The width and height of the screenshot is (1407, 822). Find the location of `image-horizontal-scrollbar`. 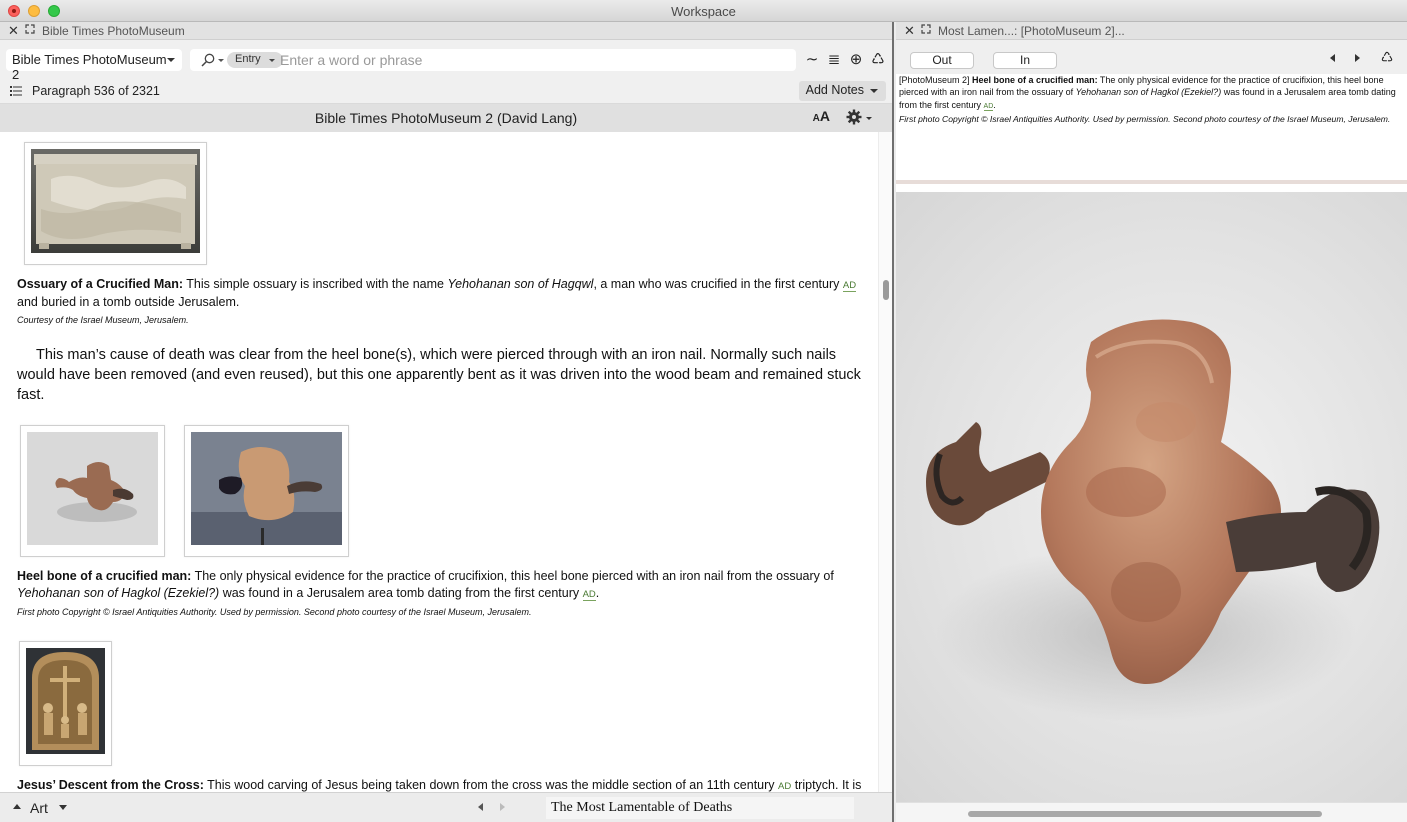

image-horizontal-scrollbar is located at coordinates (1151, 812).